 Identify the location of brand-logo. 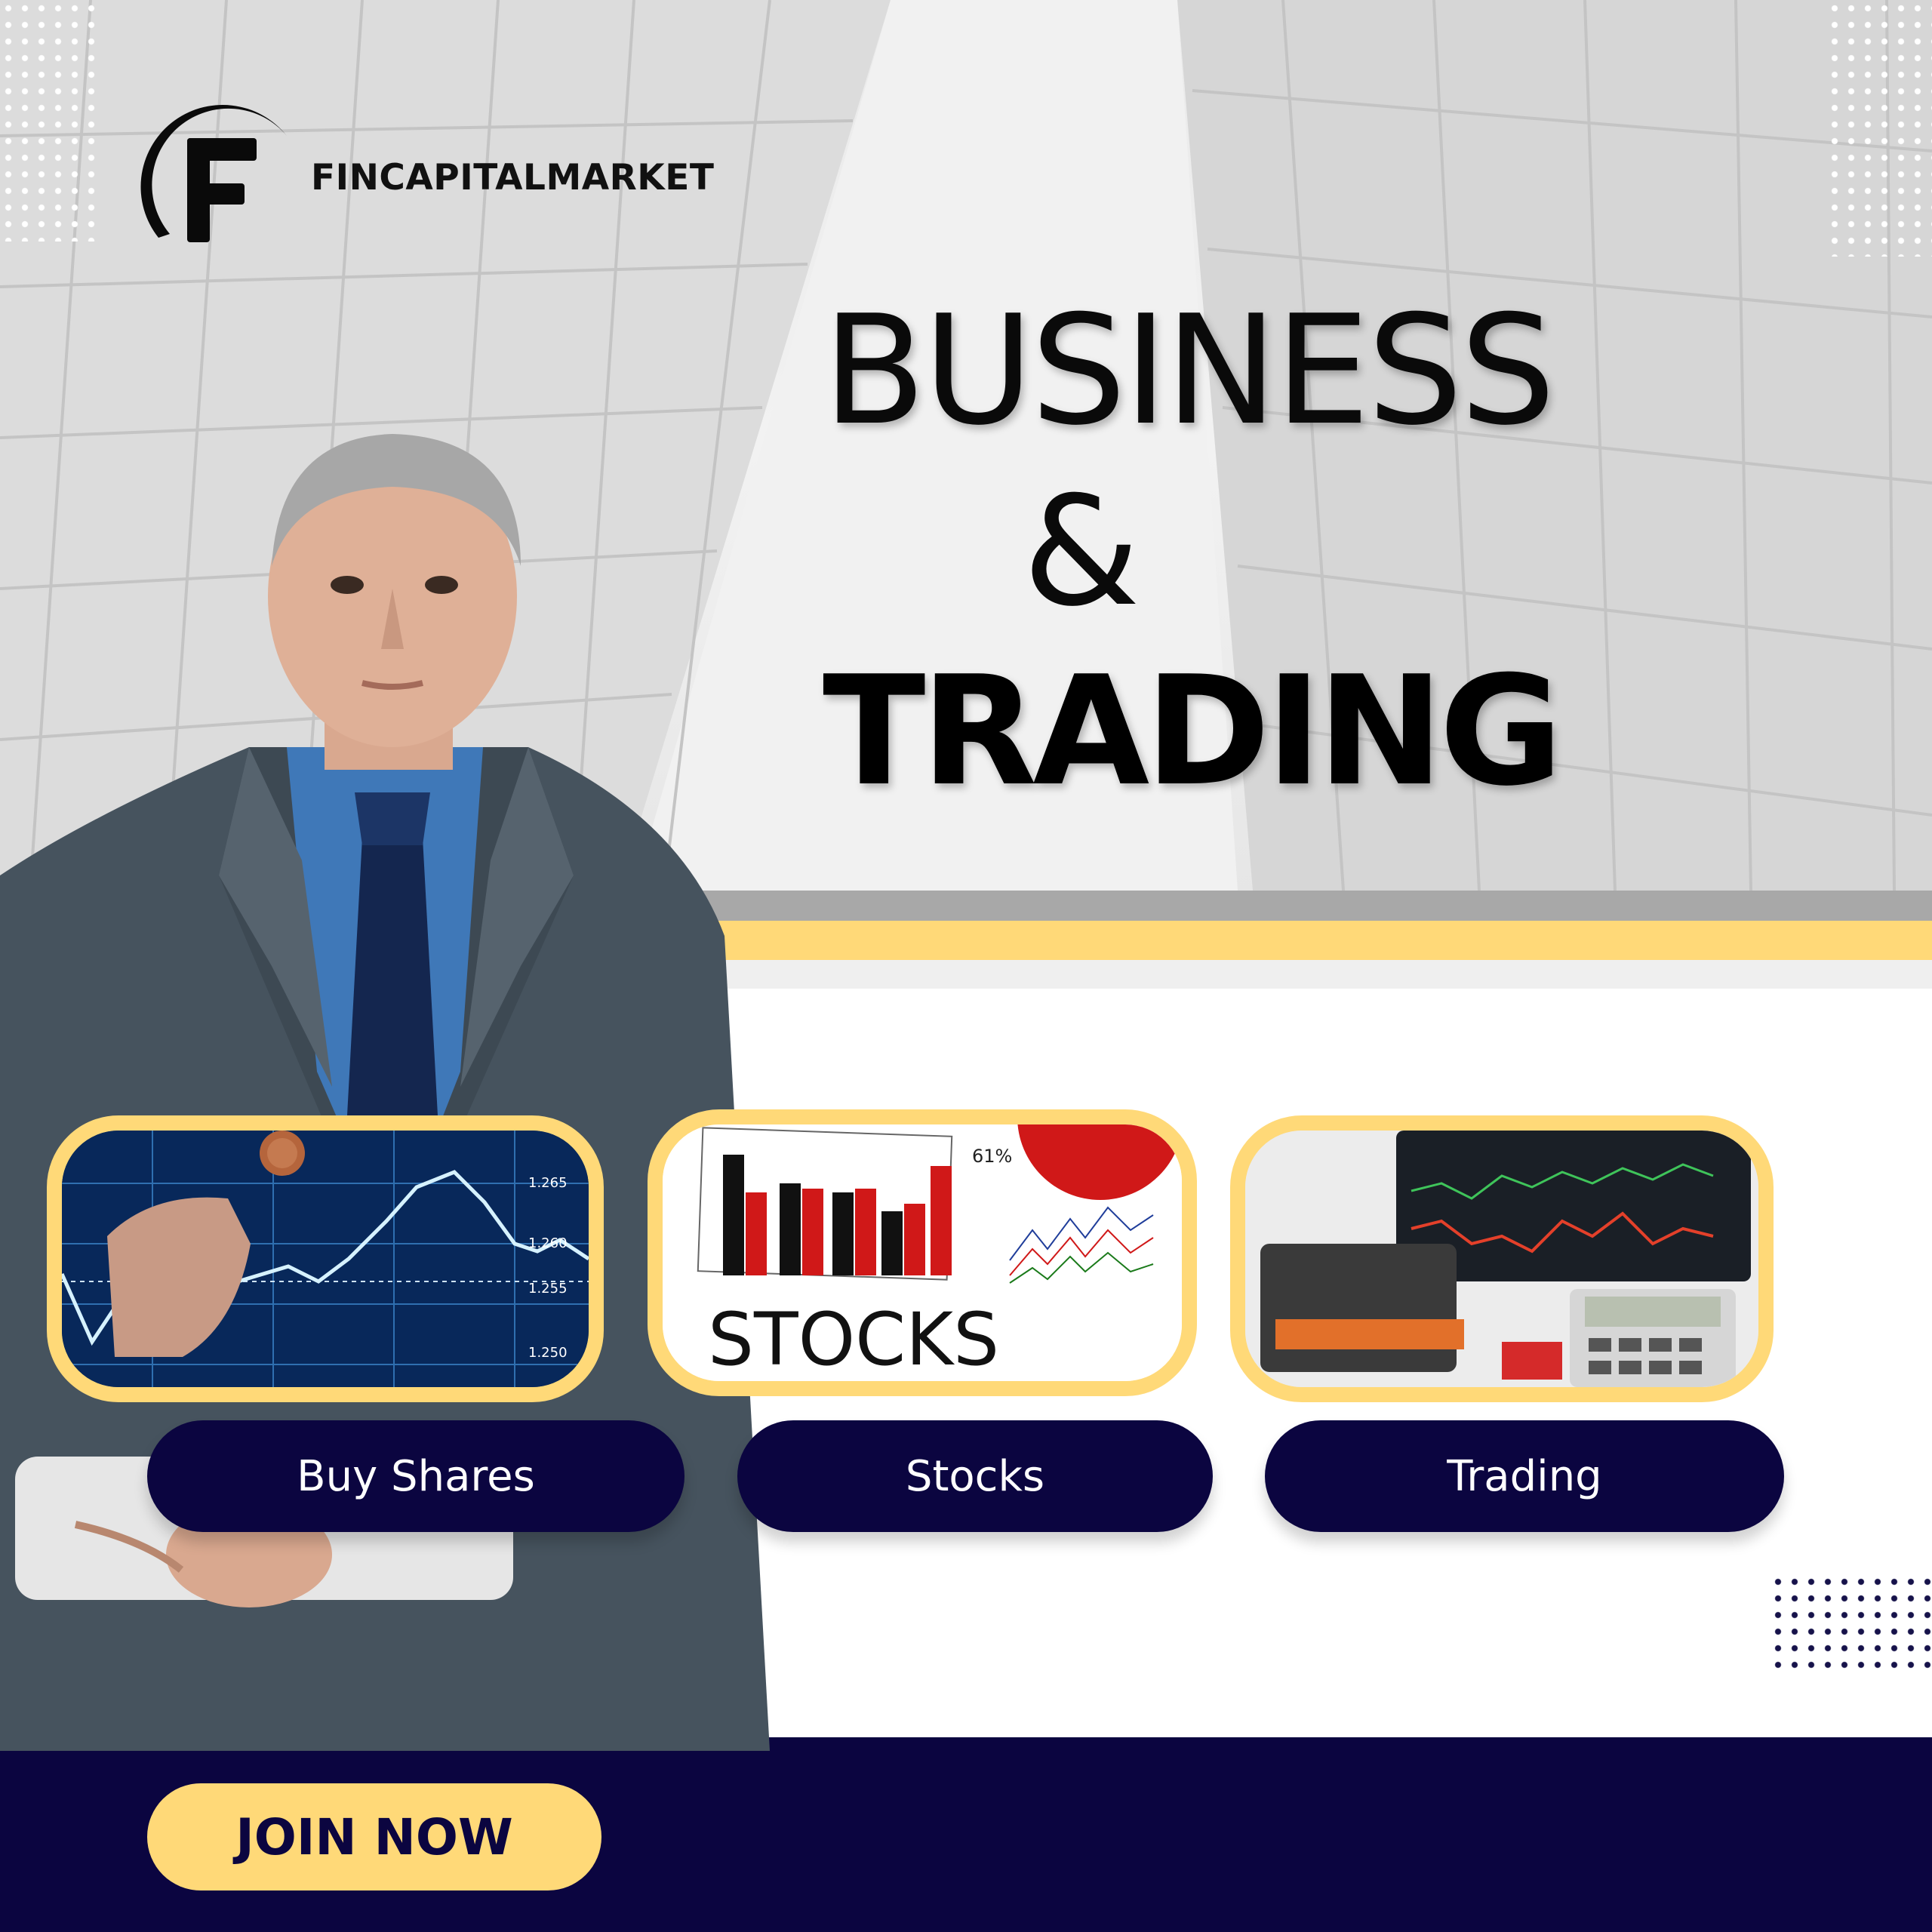
(215, 171).